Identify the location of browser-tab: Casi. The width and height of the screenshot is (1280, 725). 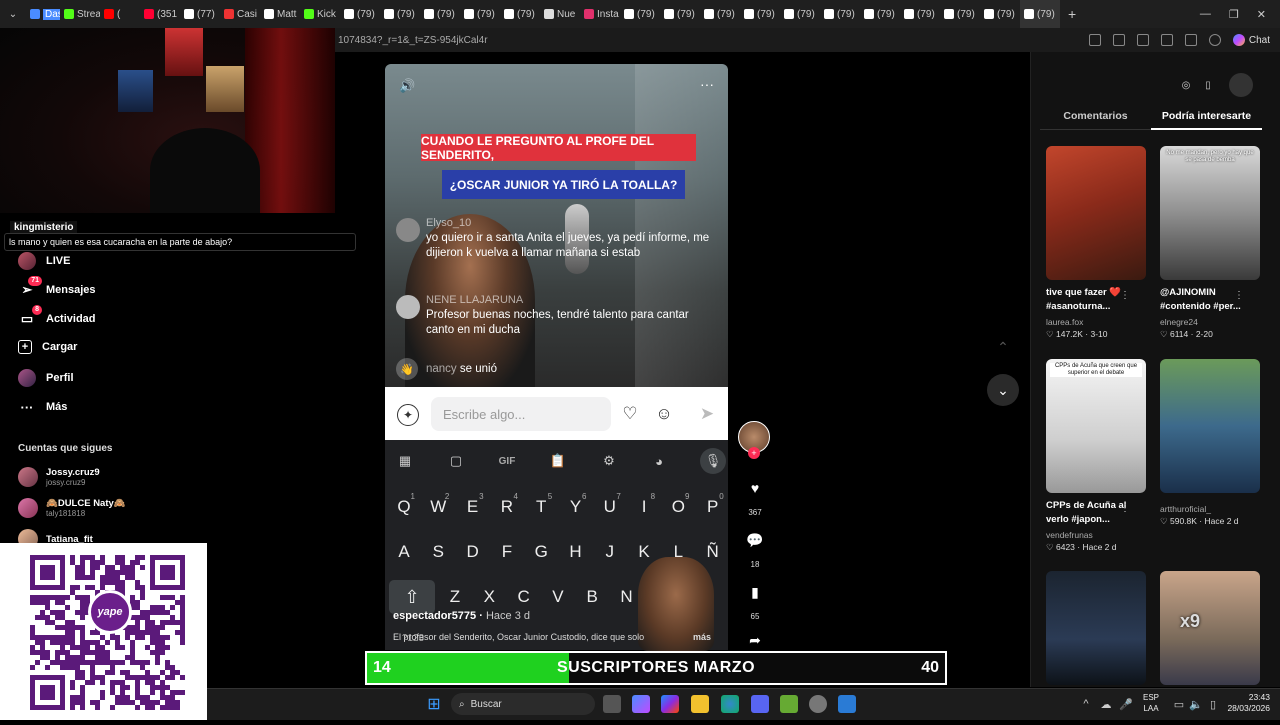
(240, 14).